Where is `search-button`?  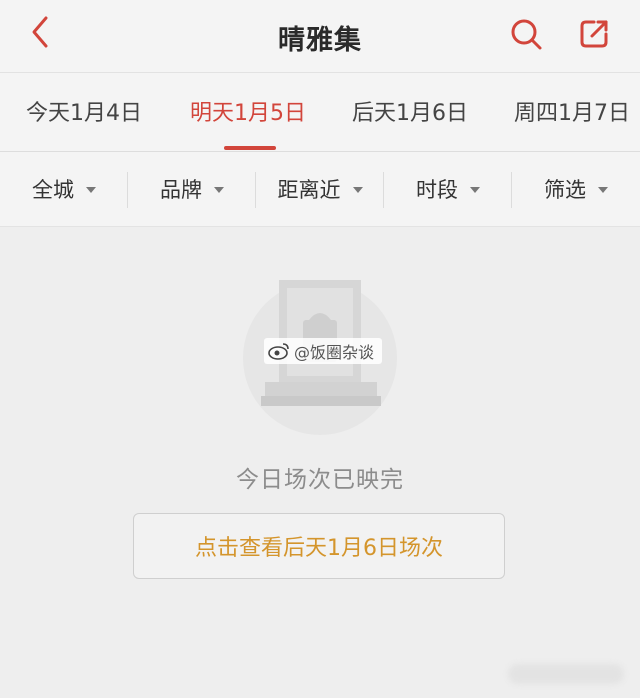
search-button is located at coordinates (526, 34).